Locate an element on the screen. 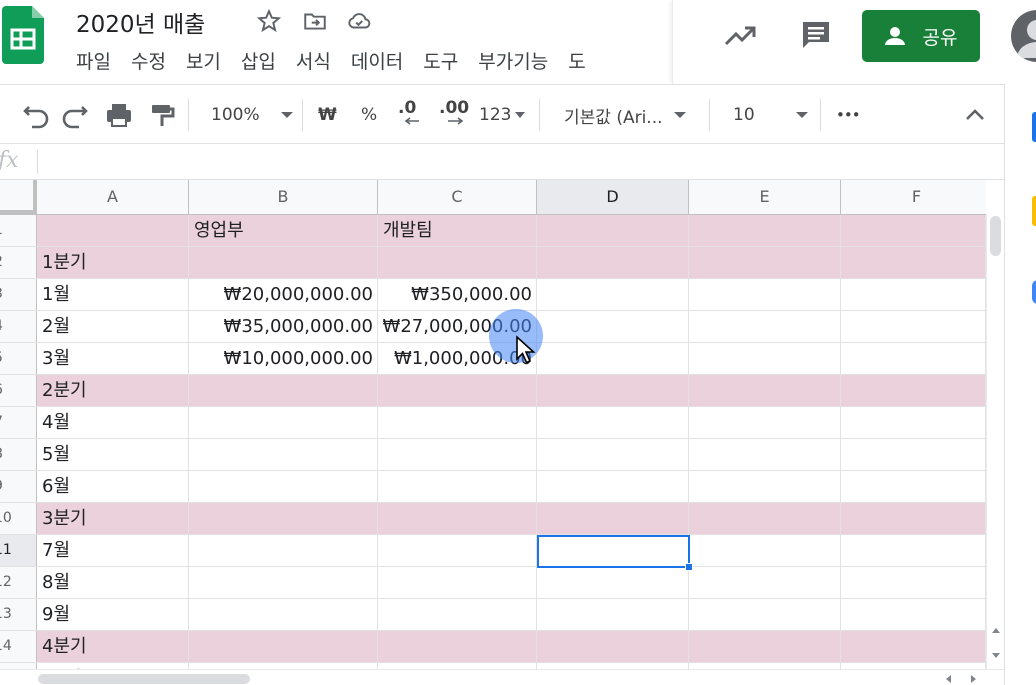 The width and height of the screenshot is (1036, 685). cell: ₩35,000,000.00 is located at coordinates (283, 326).